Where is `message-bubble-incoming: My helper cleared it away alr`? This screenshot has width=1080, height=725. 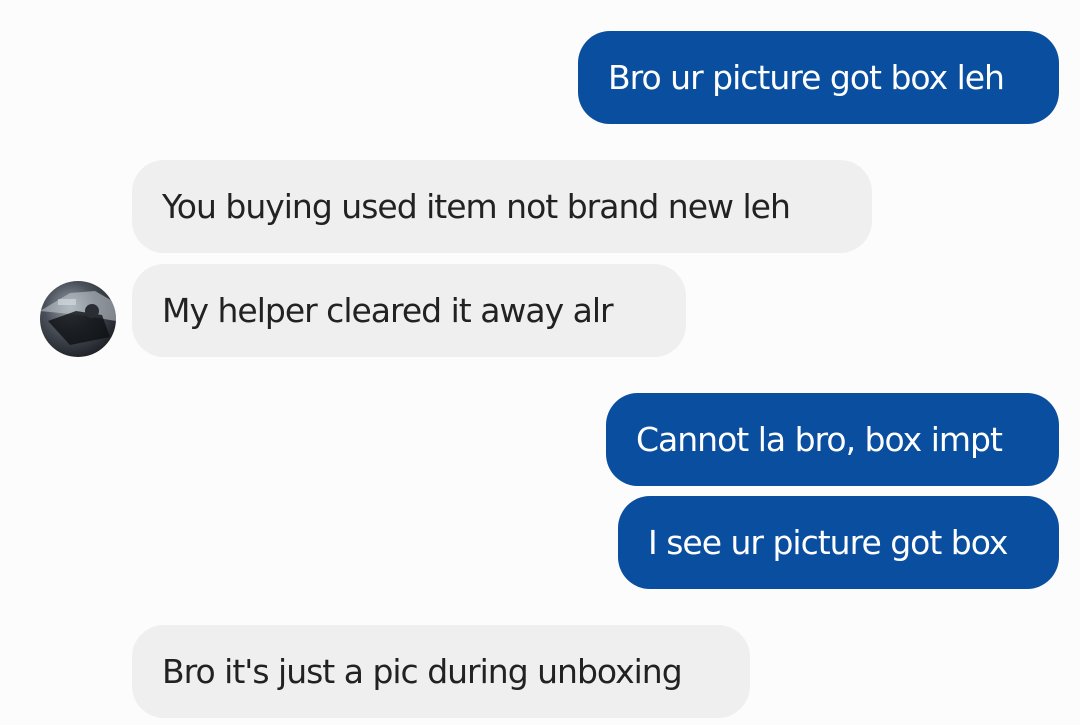 message-bubble-incoming: My helper cleared it away alr is located at coordinates (409, 310).